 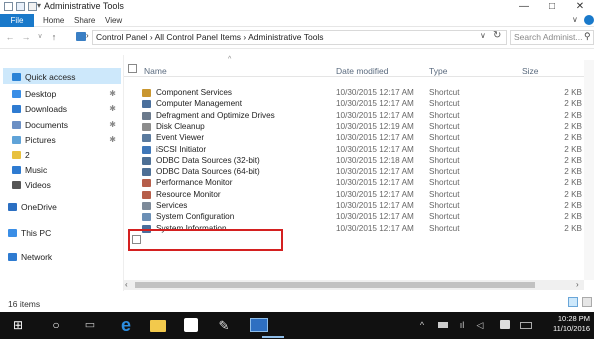 I want to click on breadcrumb-chevron-icon: ›, so click(x=87, y=35).